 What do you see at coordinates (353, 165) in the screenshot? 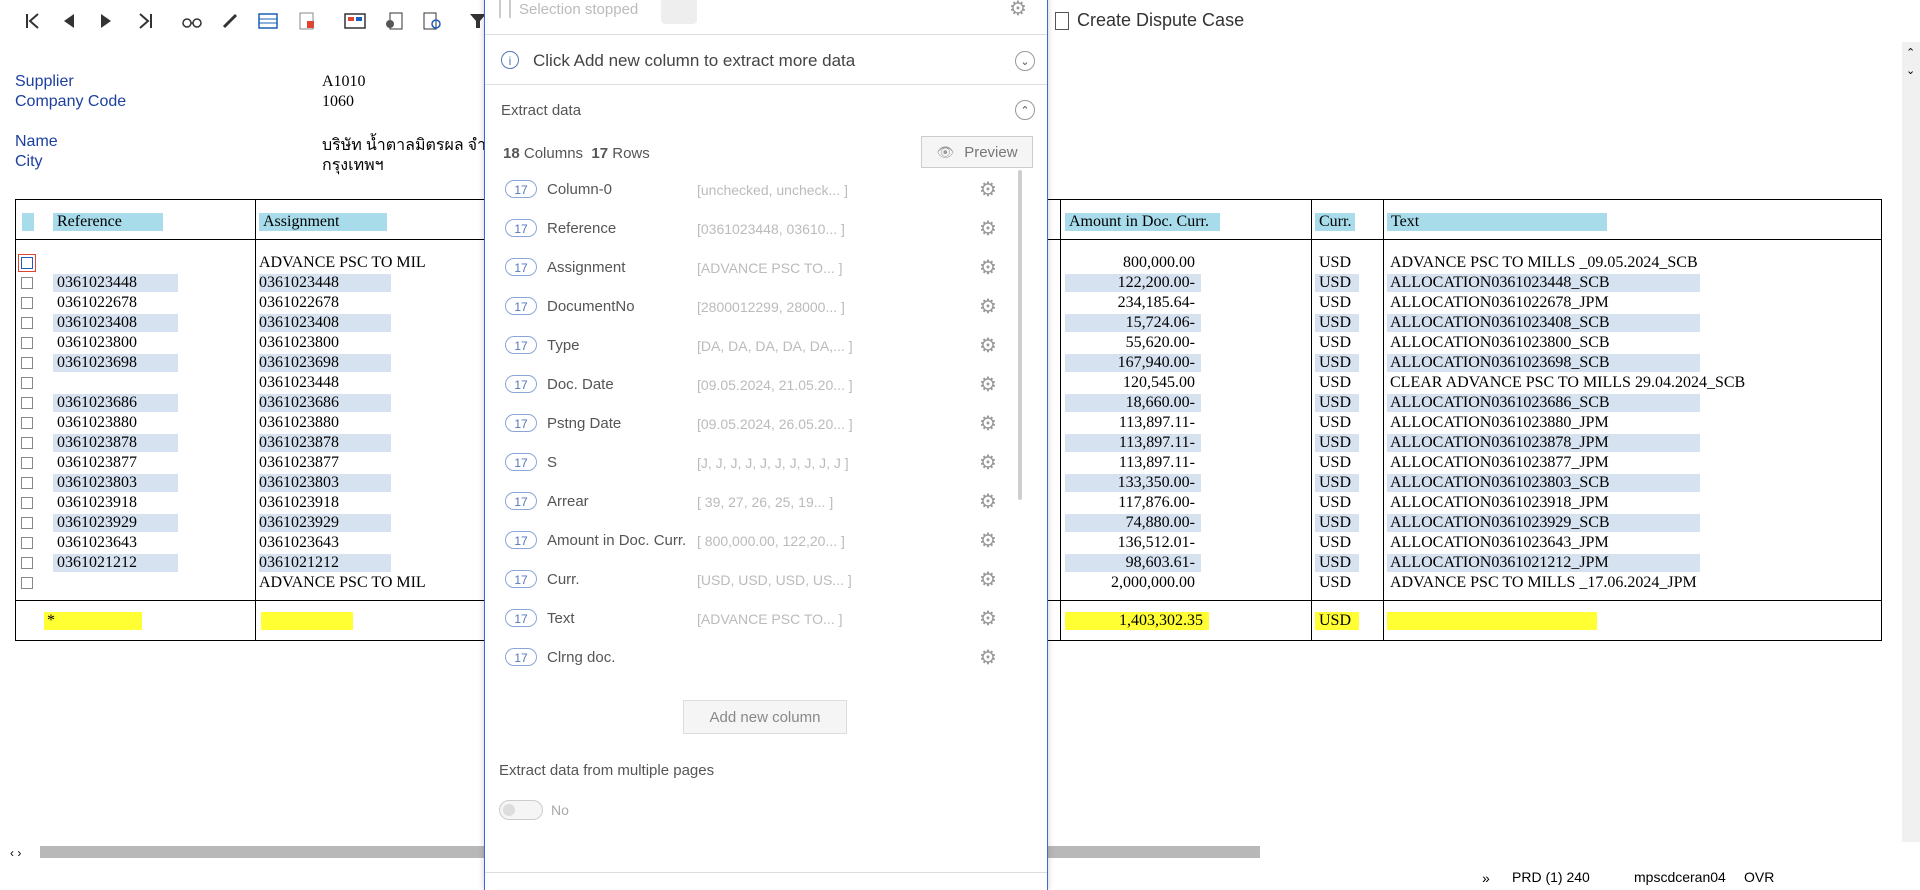
I see `city-value: กรุงเทพฯ` at bounding box center [353, 165].